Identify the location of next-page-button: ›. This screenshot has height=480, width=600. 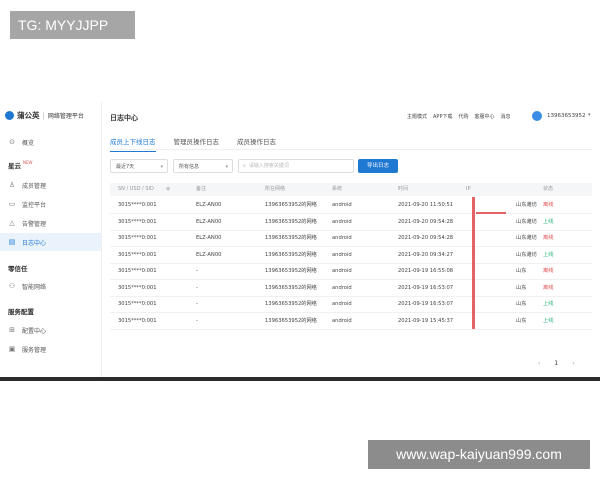
(573, 363).